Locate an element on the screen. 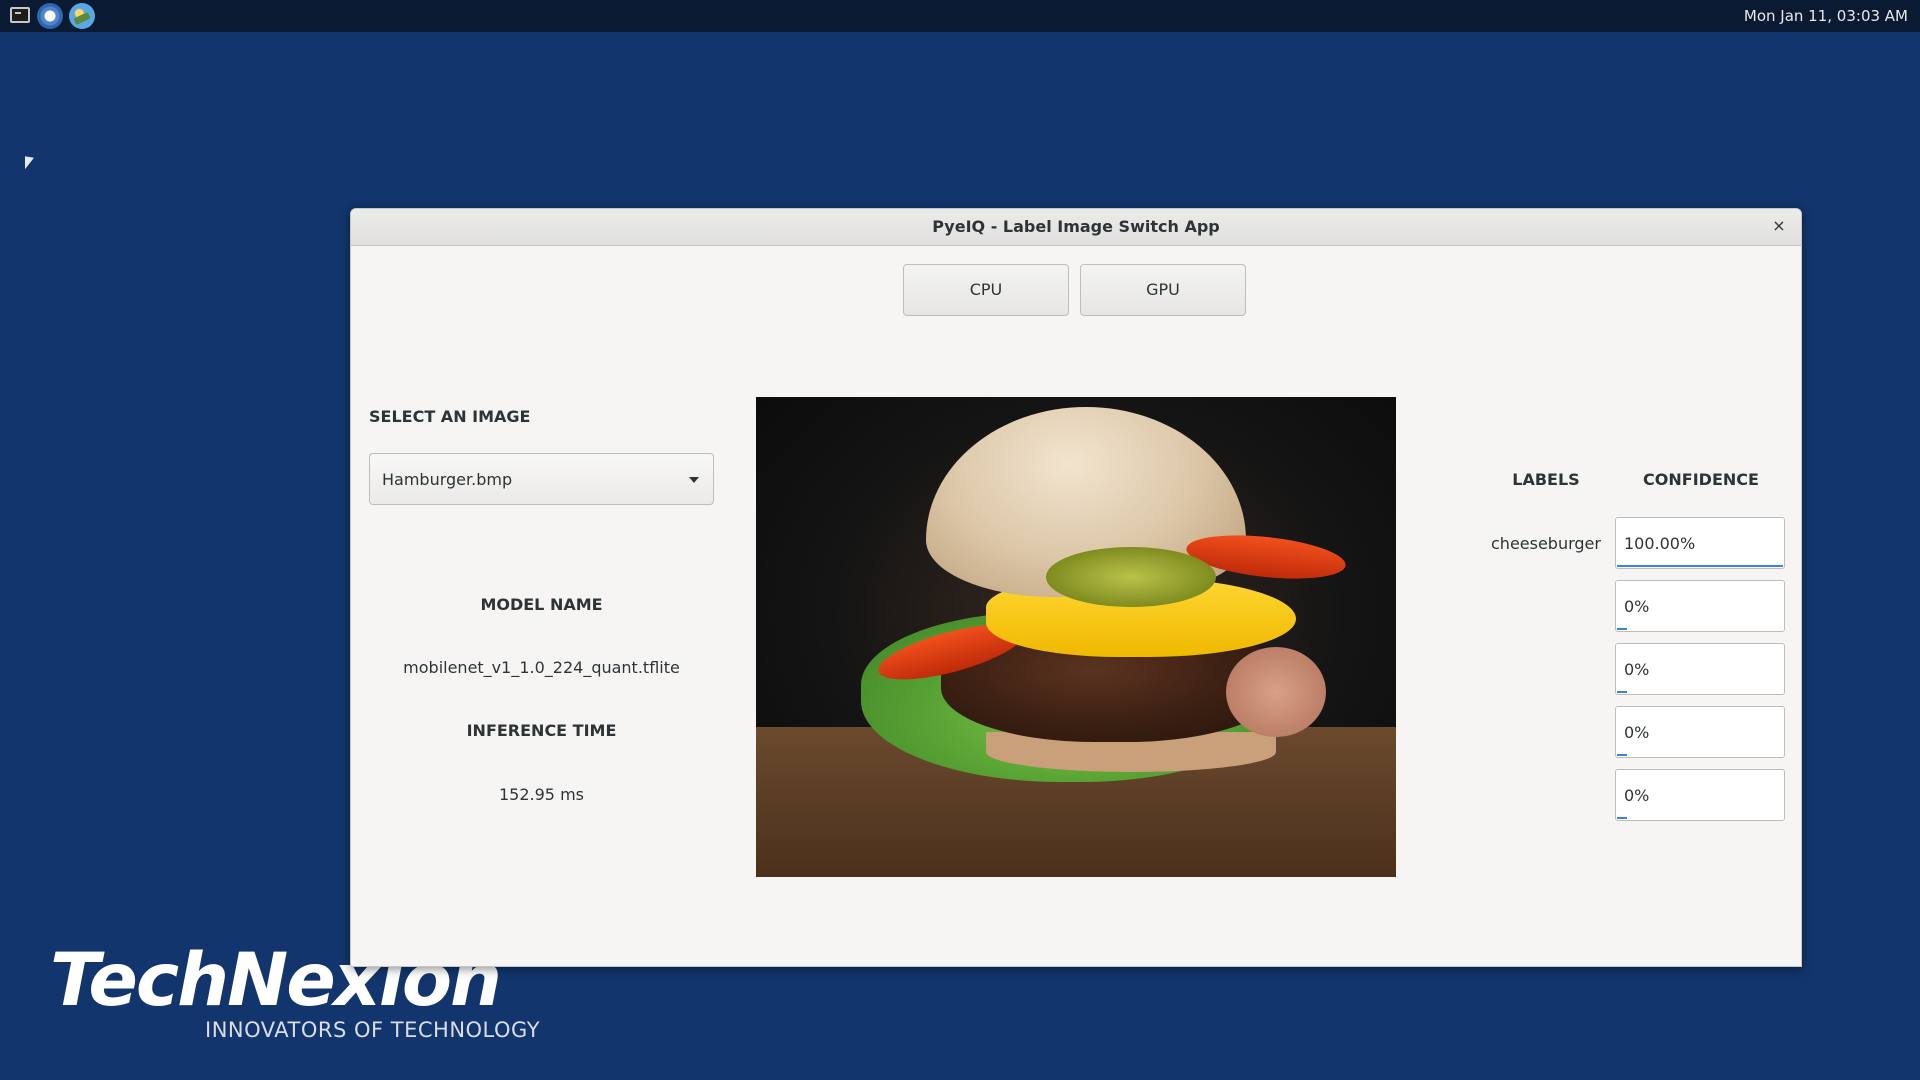 This screenshot has width=1920, height=1080. confidence-header: CONFIDENCE is located at coordinates (1701, 479).